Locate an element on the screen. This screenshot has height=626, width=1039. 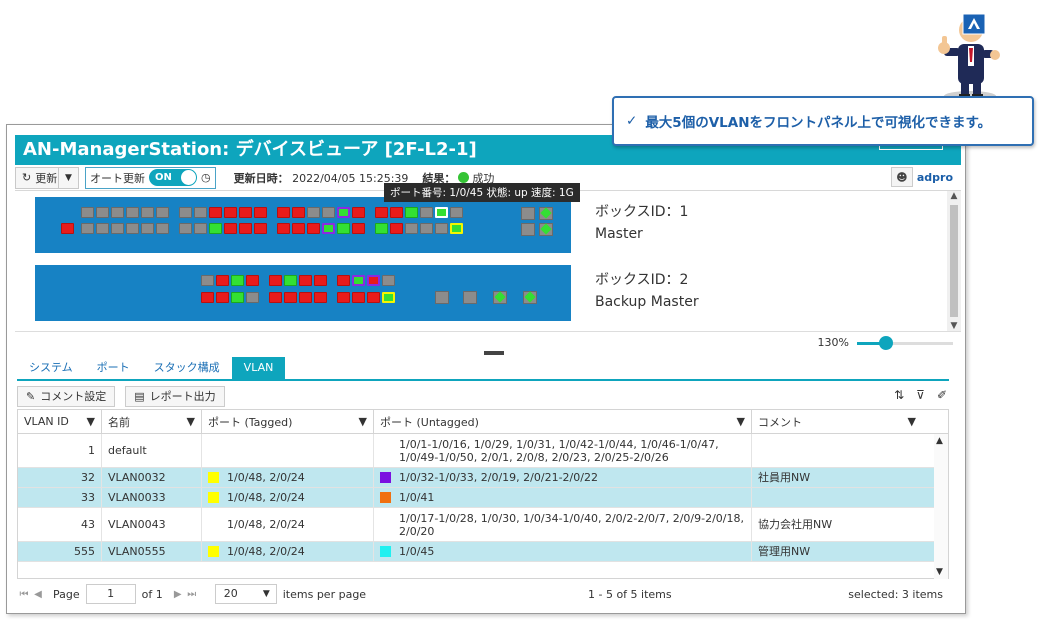
page-size-select: 20 ▼ is located at coordinates (245, 594).